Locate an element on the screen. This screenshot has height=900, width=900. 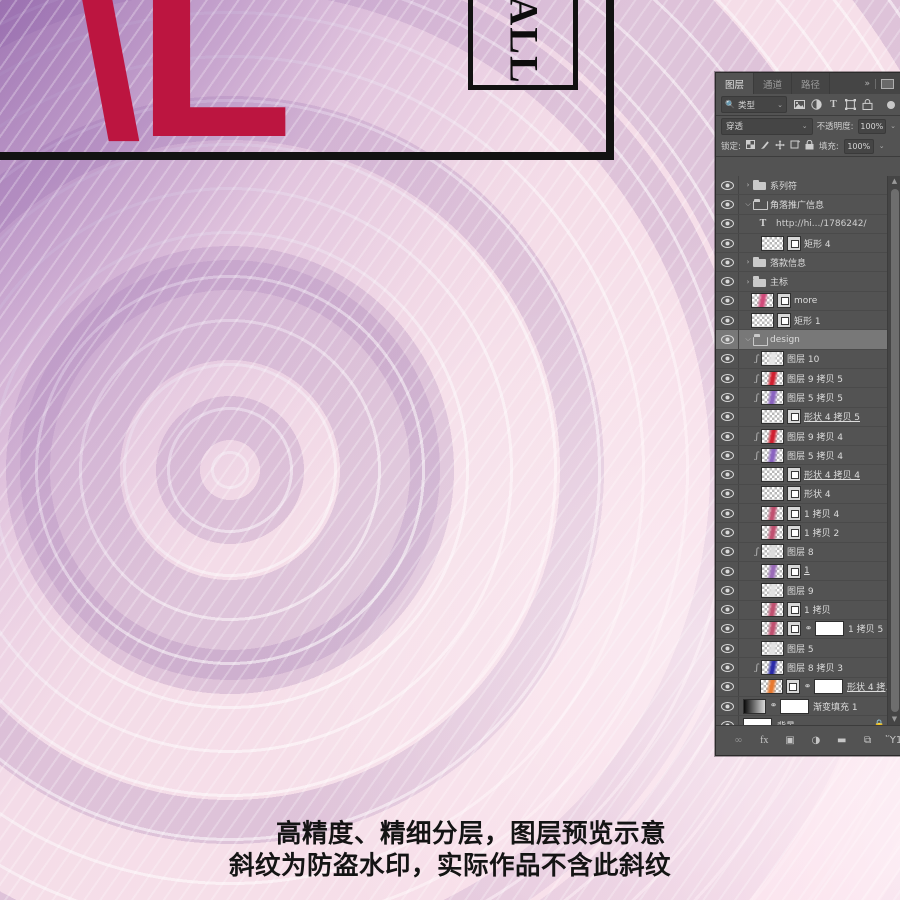
blend-mode-select: 穿透 ⌄ is located at coordinates (767, 126).